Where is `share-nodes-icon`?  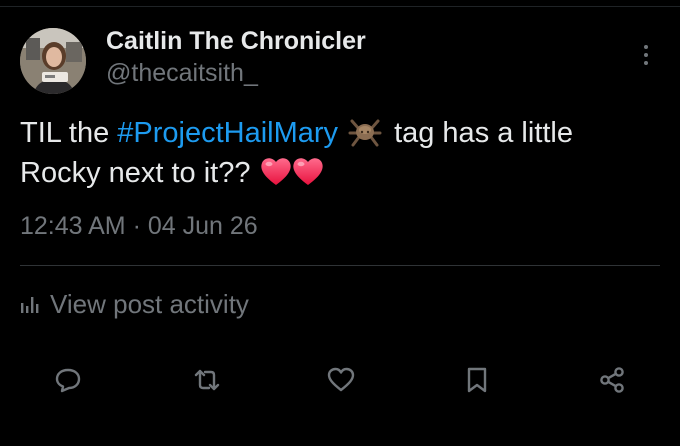 share-nodes-icon is located at coordinates (612, 380).